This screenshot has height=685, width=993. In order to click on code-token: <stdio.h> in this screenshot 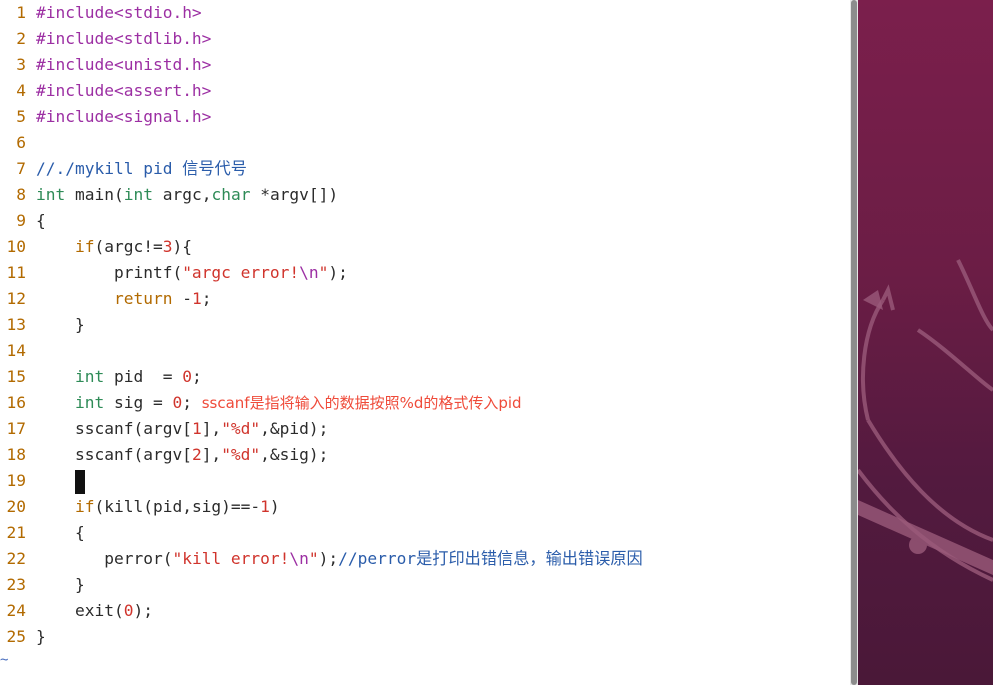, I will do `click(157, 12)`.